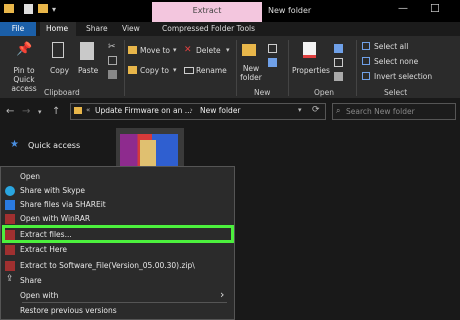 The image size is (460, 320). I want to click on search-placeholder: Search New folder, so click(380, 111).